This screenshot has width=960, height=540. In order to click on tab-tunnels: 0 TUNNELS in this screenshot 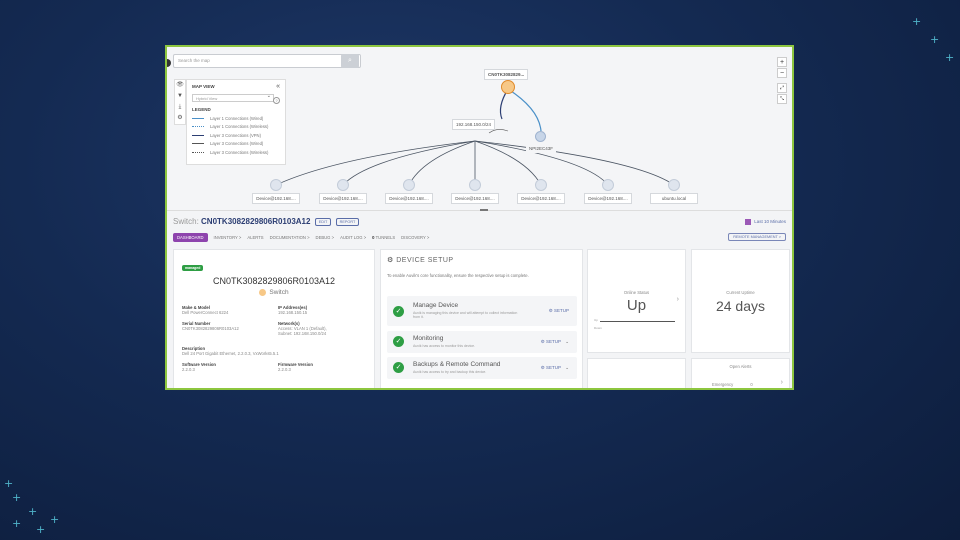, I will do `click(383, 237)`.